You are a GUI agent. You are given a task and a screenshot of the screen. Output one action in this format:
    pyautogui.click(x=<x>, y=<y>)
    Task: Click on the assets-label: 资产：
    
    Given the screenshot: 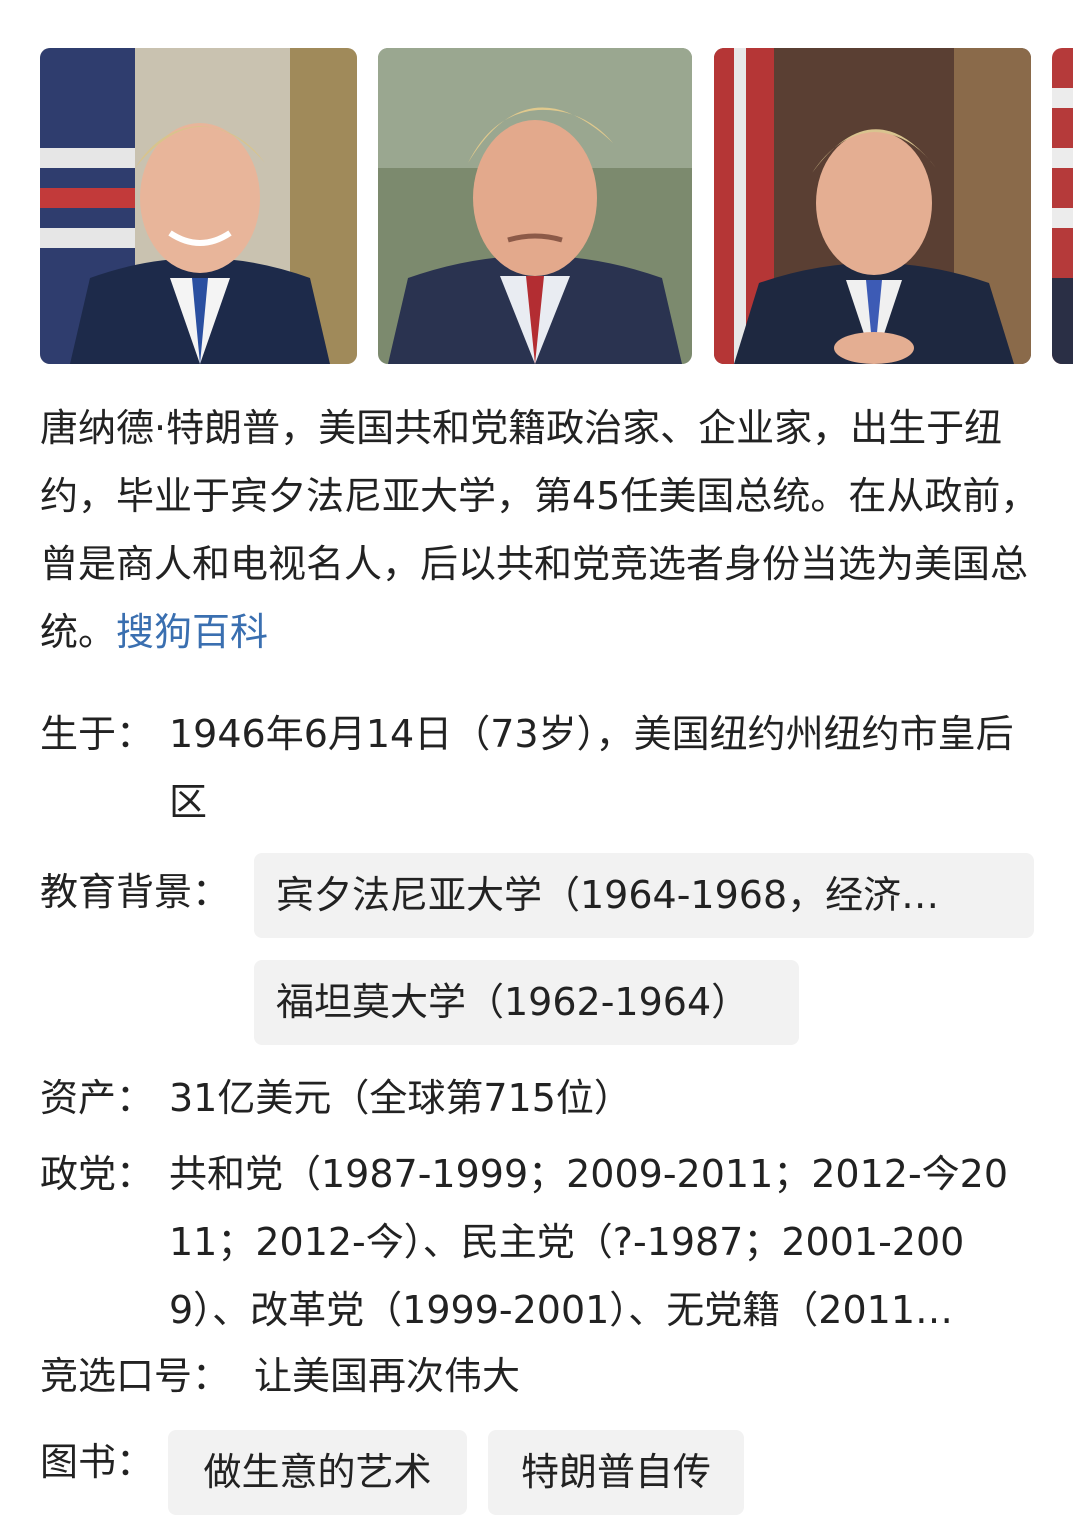 What is the action you would take?
    pyautogui.click(x=97, y=1098)
    